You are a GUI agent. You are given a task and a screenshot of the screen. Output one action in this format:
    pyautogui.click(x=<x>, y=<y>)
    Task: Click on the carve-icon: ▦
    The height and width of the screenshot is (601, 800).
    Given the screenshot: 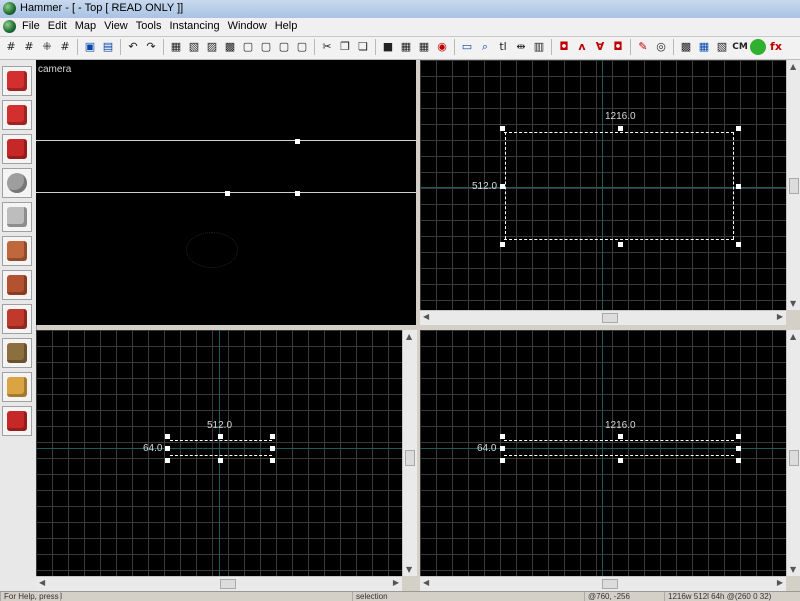 What is the action you would take?
    pyautogui.click(x=176, y=47)
    